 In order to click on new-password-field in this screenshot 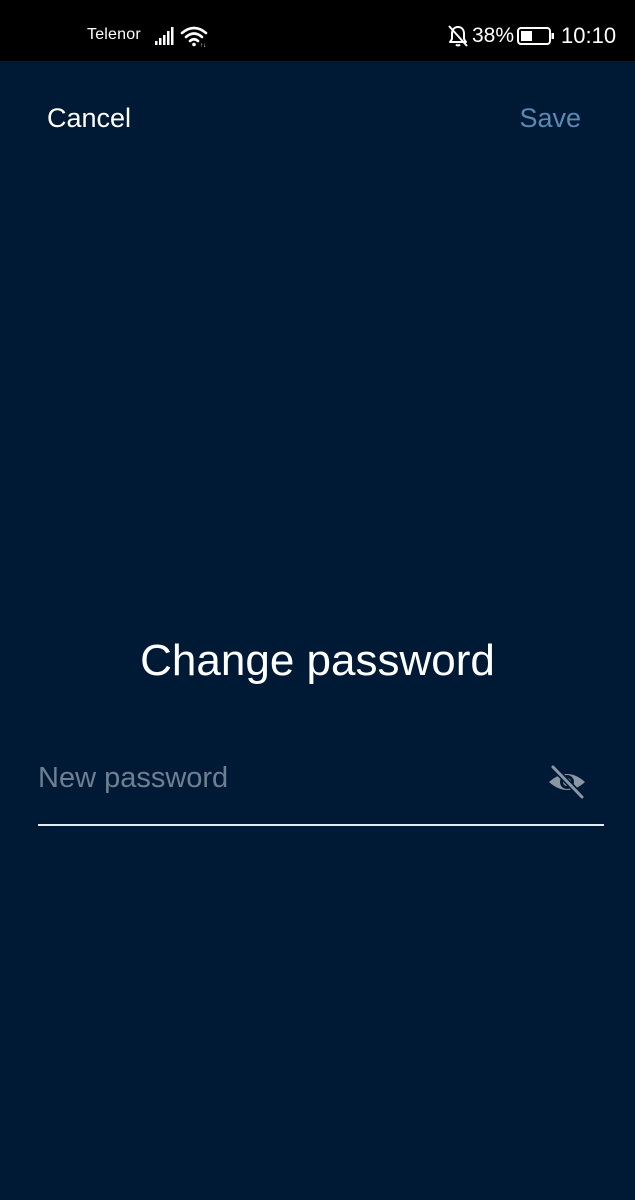, I will do `click(321, 788)`.